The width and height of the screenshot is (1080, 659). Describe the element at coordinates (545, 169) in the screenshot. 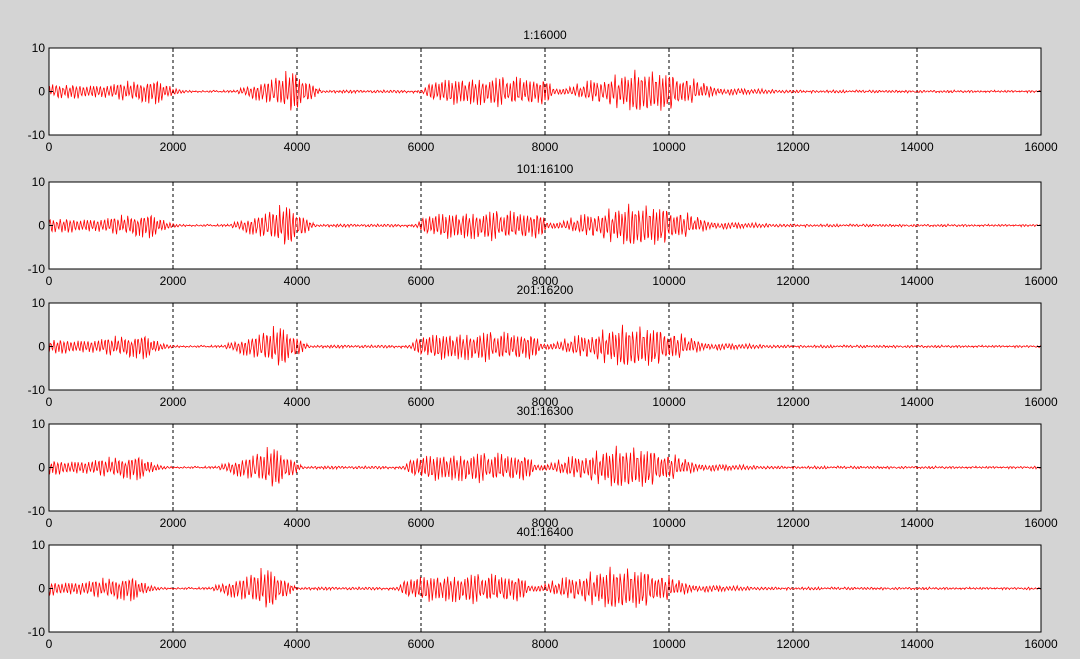

I see `subplot-title: 101:16100` at that location.